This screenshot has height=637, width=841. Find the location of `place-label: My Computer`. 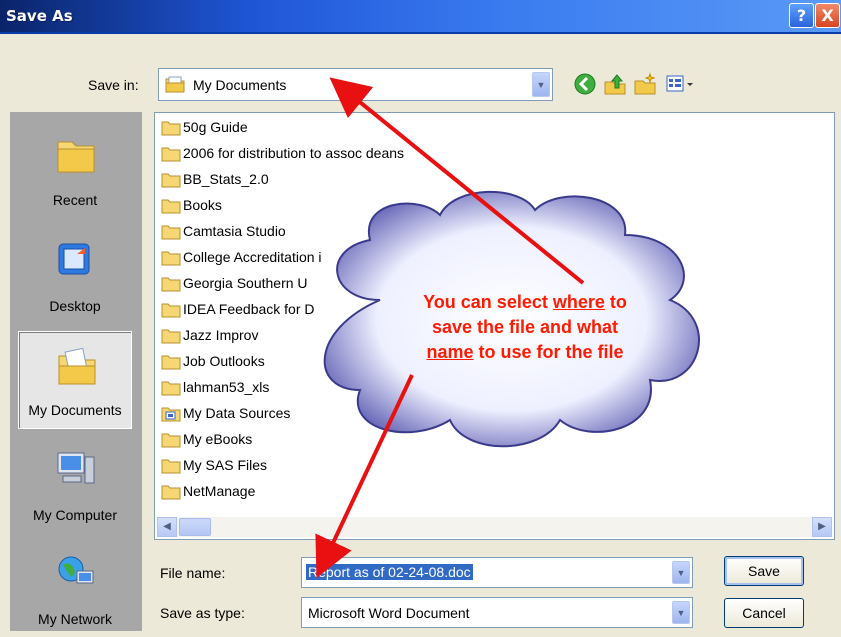

place-label: My Computer is located at coordinates (75, 515).